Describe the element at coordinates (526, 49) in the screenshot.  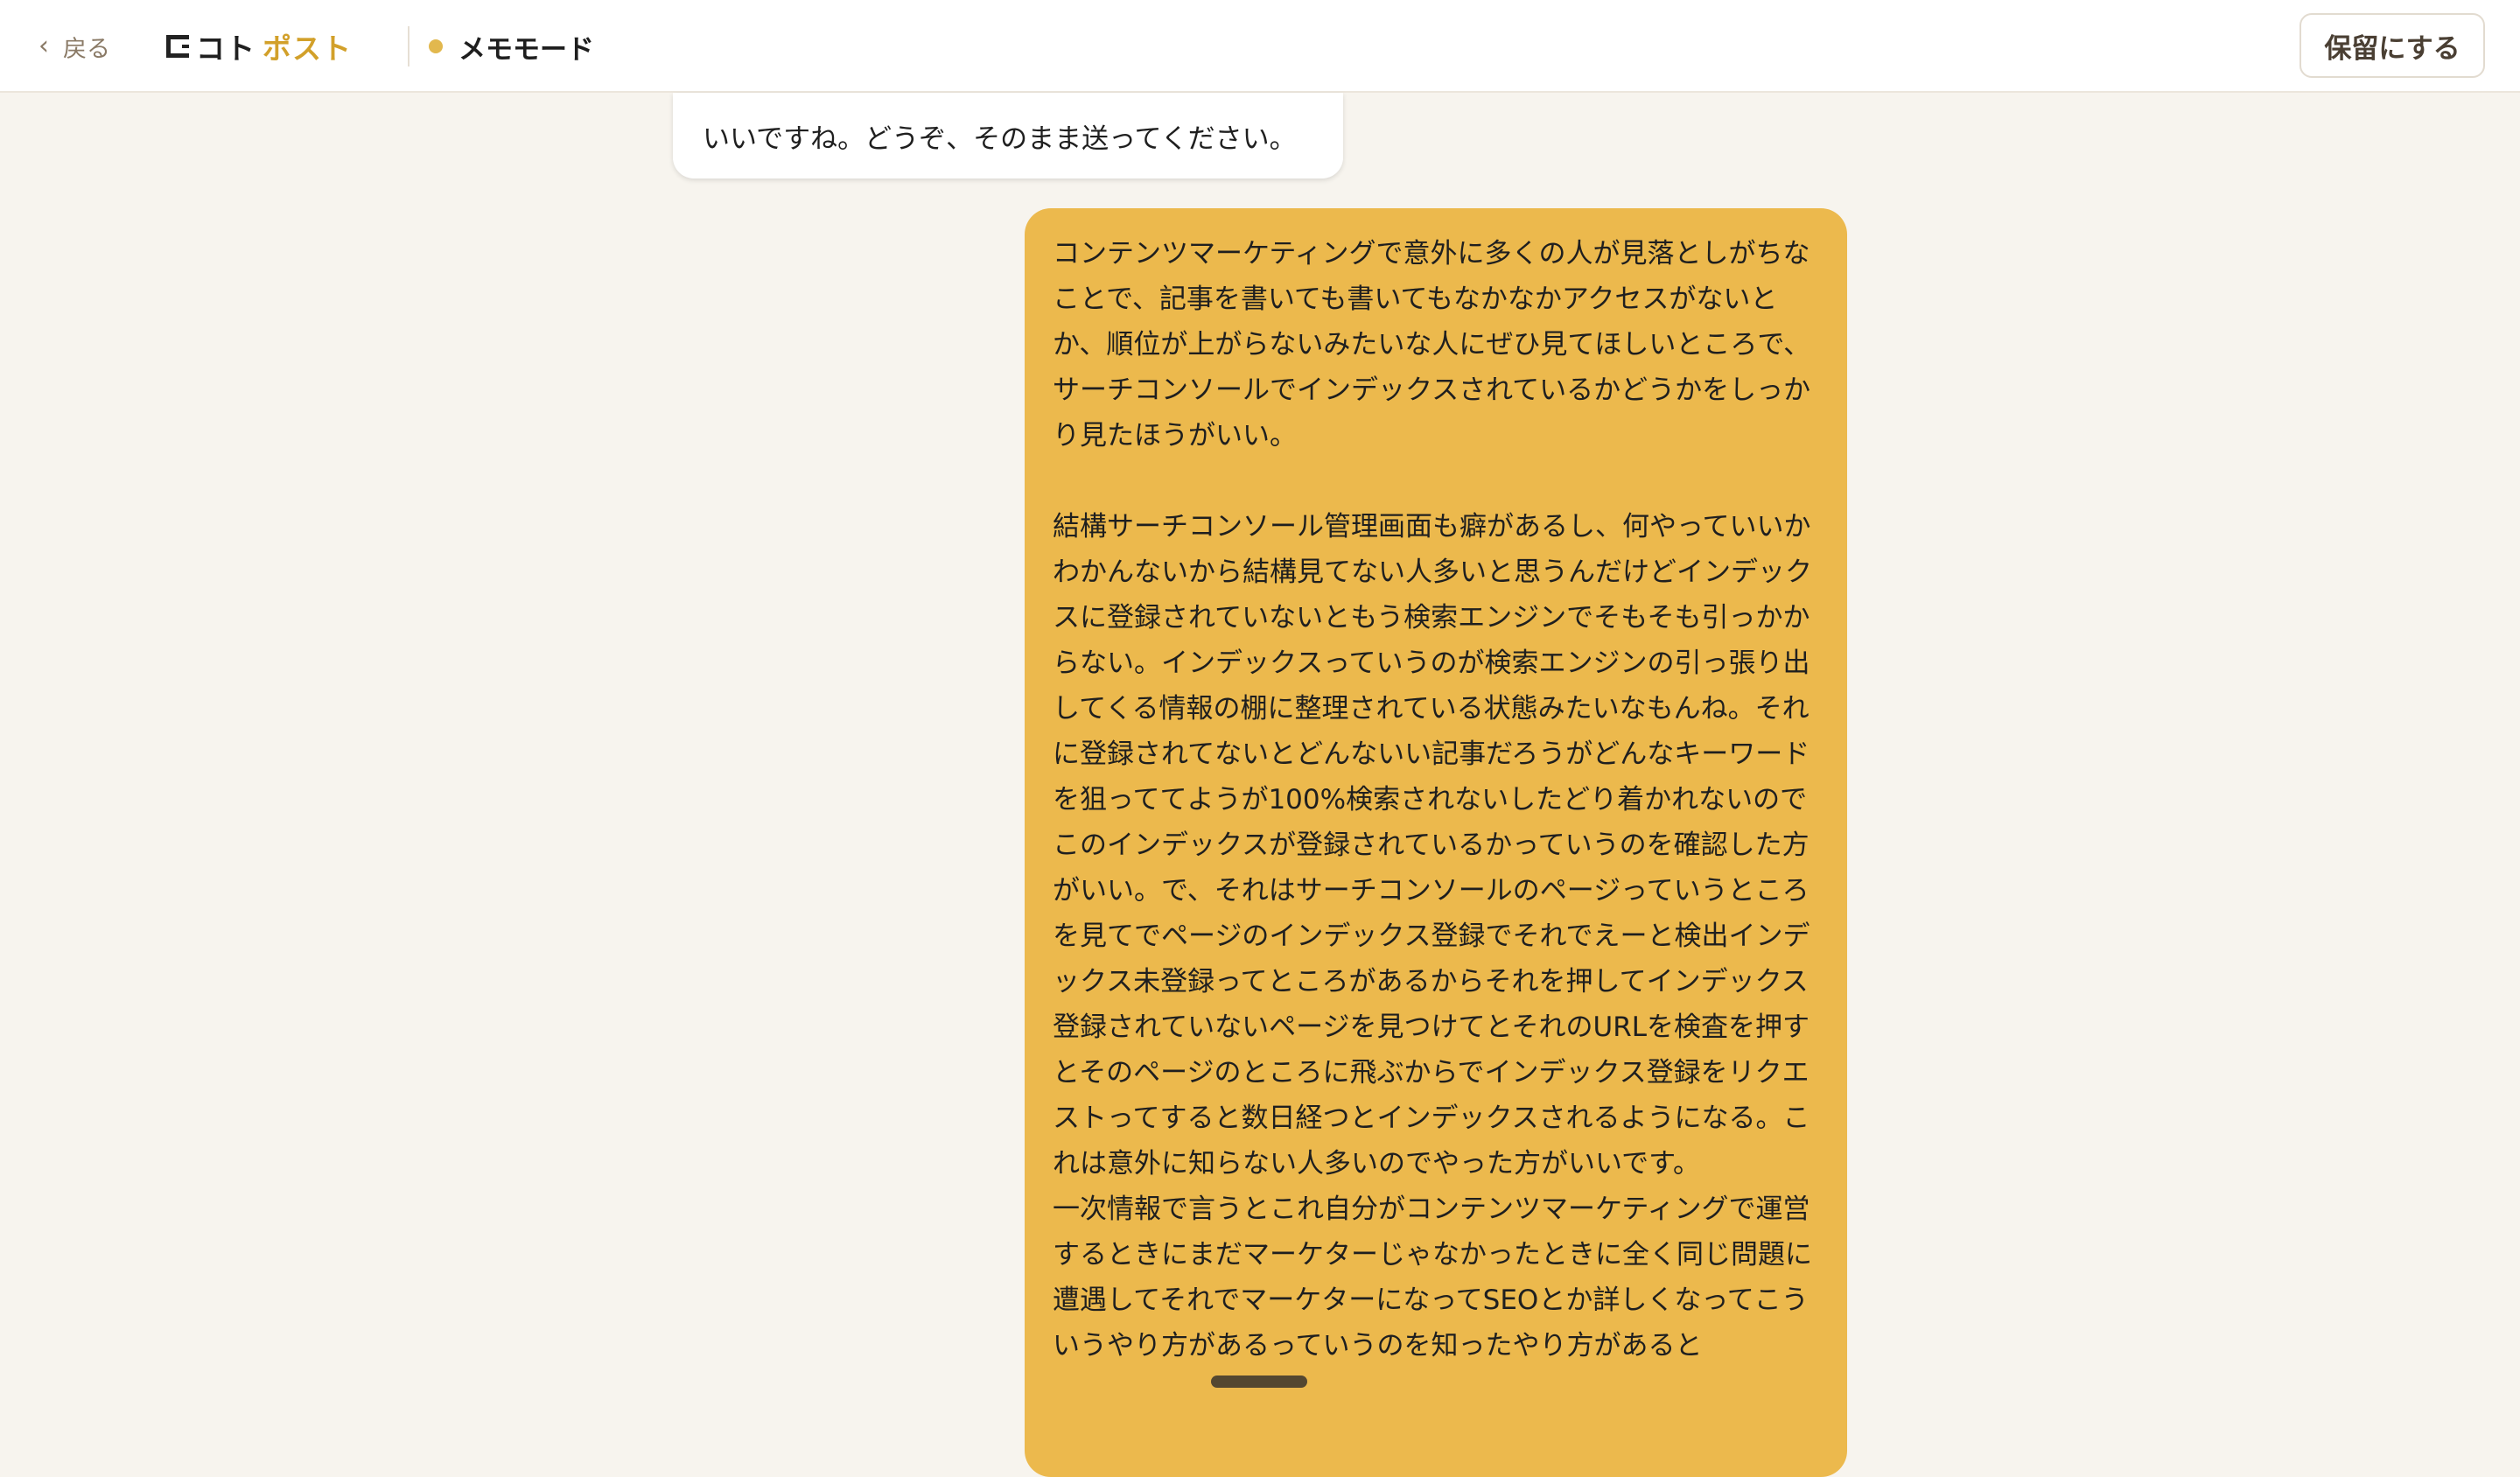
I see `mode-label: メモモード` at that location.